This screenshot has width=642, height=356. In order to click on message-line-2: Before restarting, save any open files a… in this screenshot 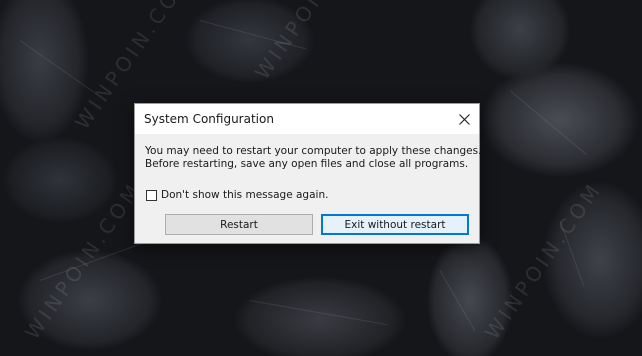, I will do `click(307, 164)`.